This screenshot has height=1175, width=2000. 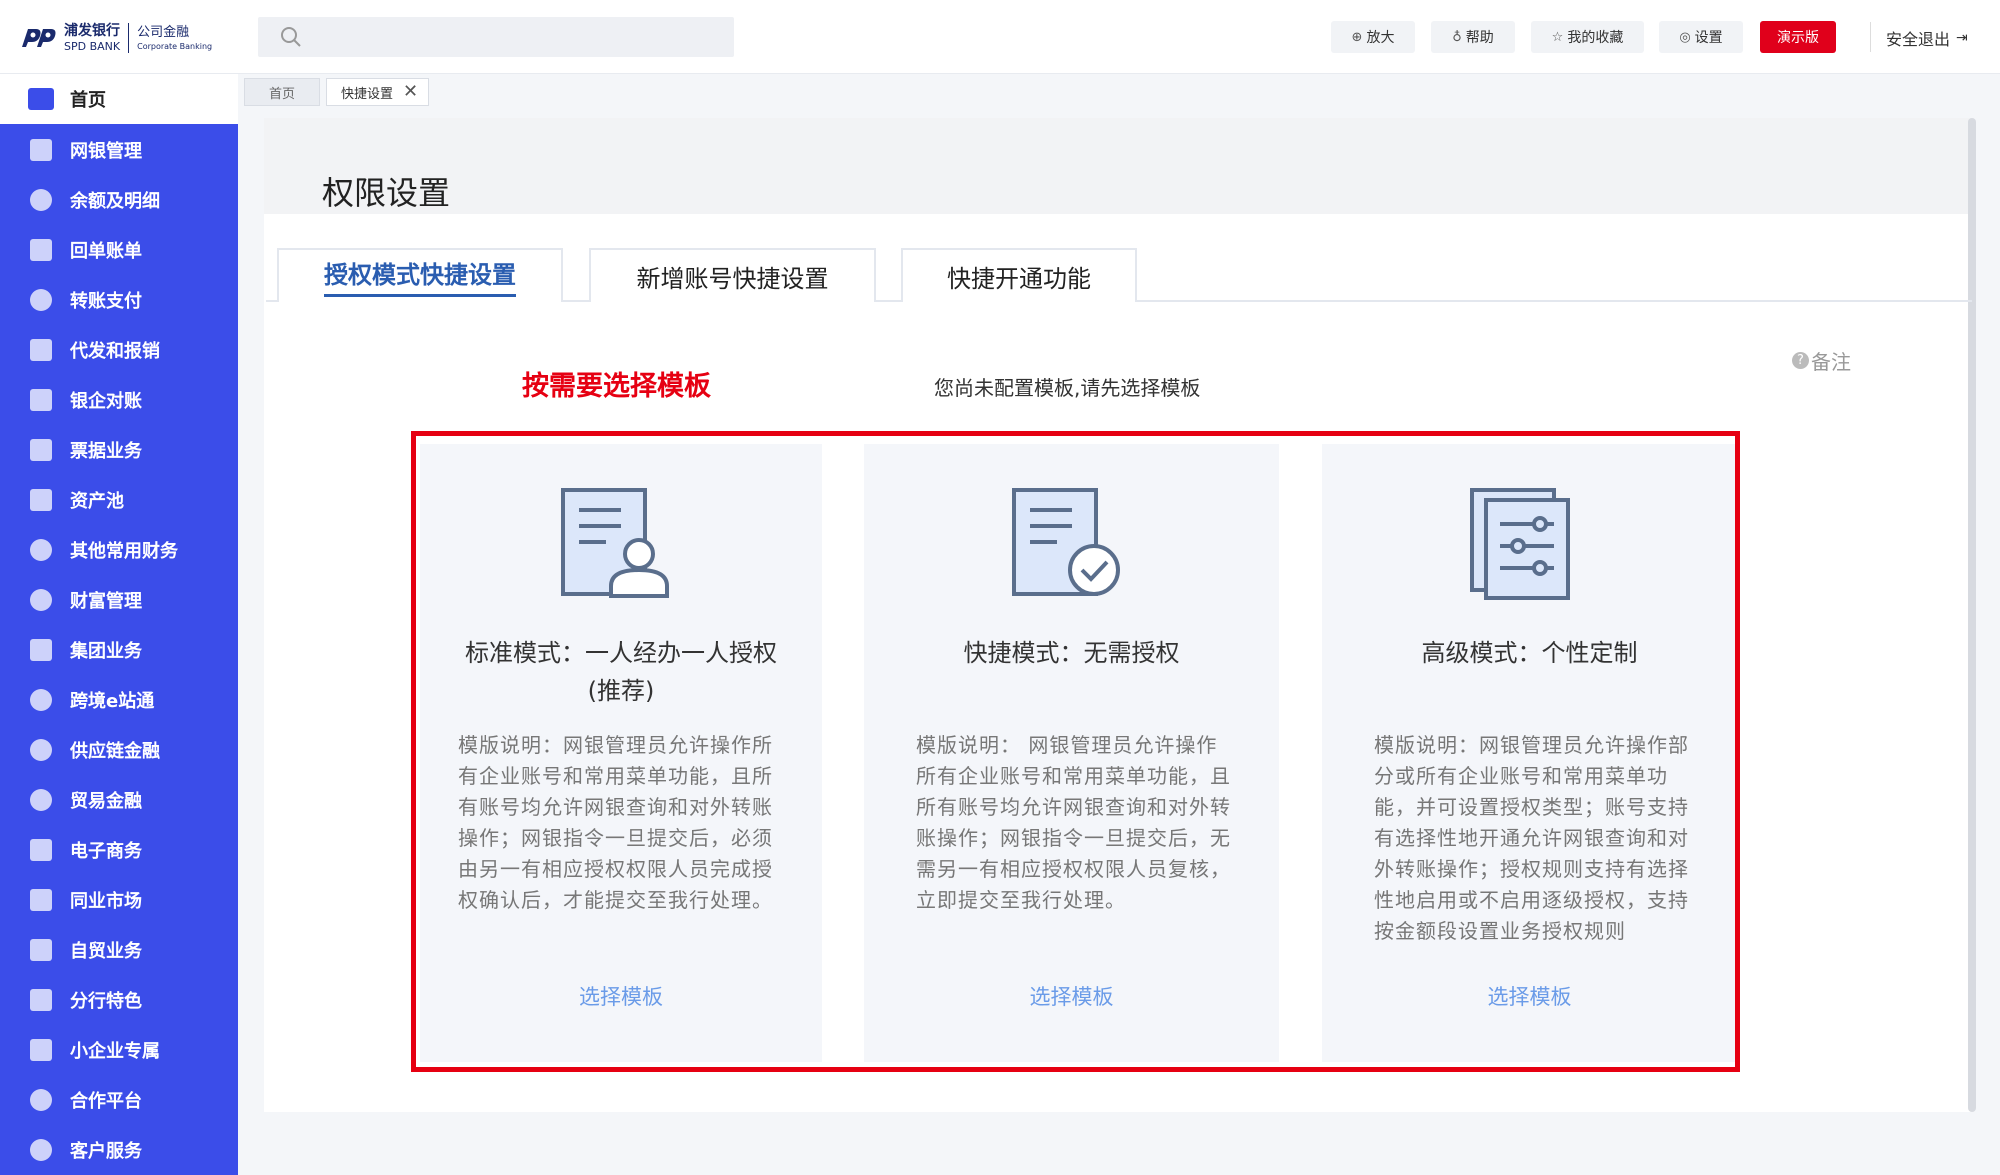 I want to click on settings-label: 设置, so click(x=1708, y=38).